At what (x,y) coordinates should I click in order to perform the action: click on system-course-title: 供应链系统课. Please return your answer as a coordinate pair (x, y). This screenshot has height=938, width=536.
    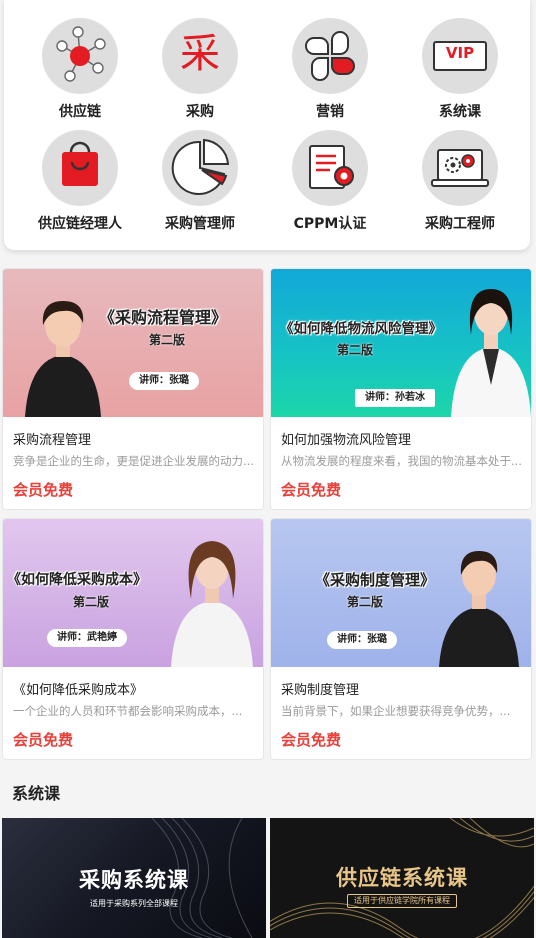
    Looking at the image, I should click on (402, 878).